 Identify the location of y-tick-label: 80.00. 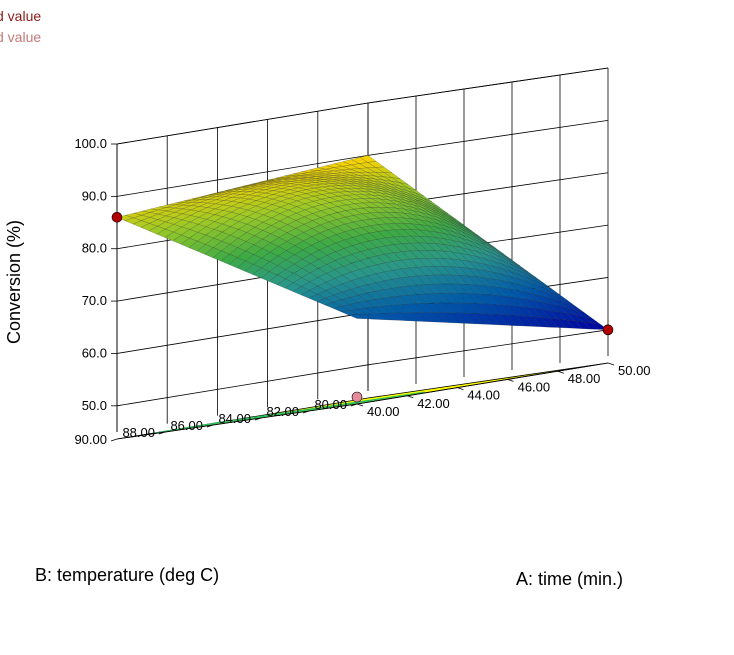
(330, 404).